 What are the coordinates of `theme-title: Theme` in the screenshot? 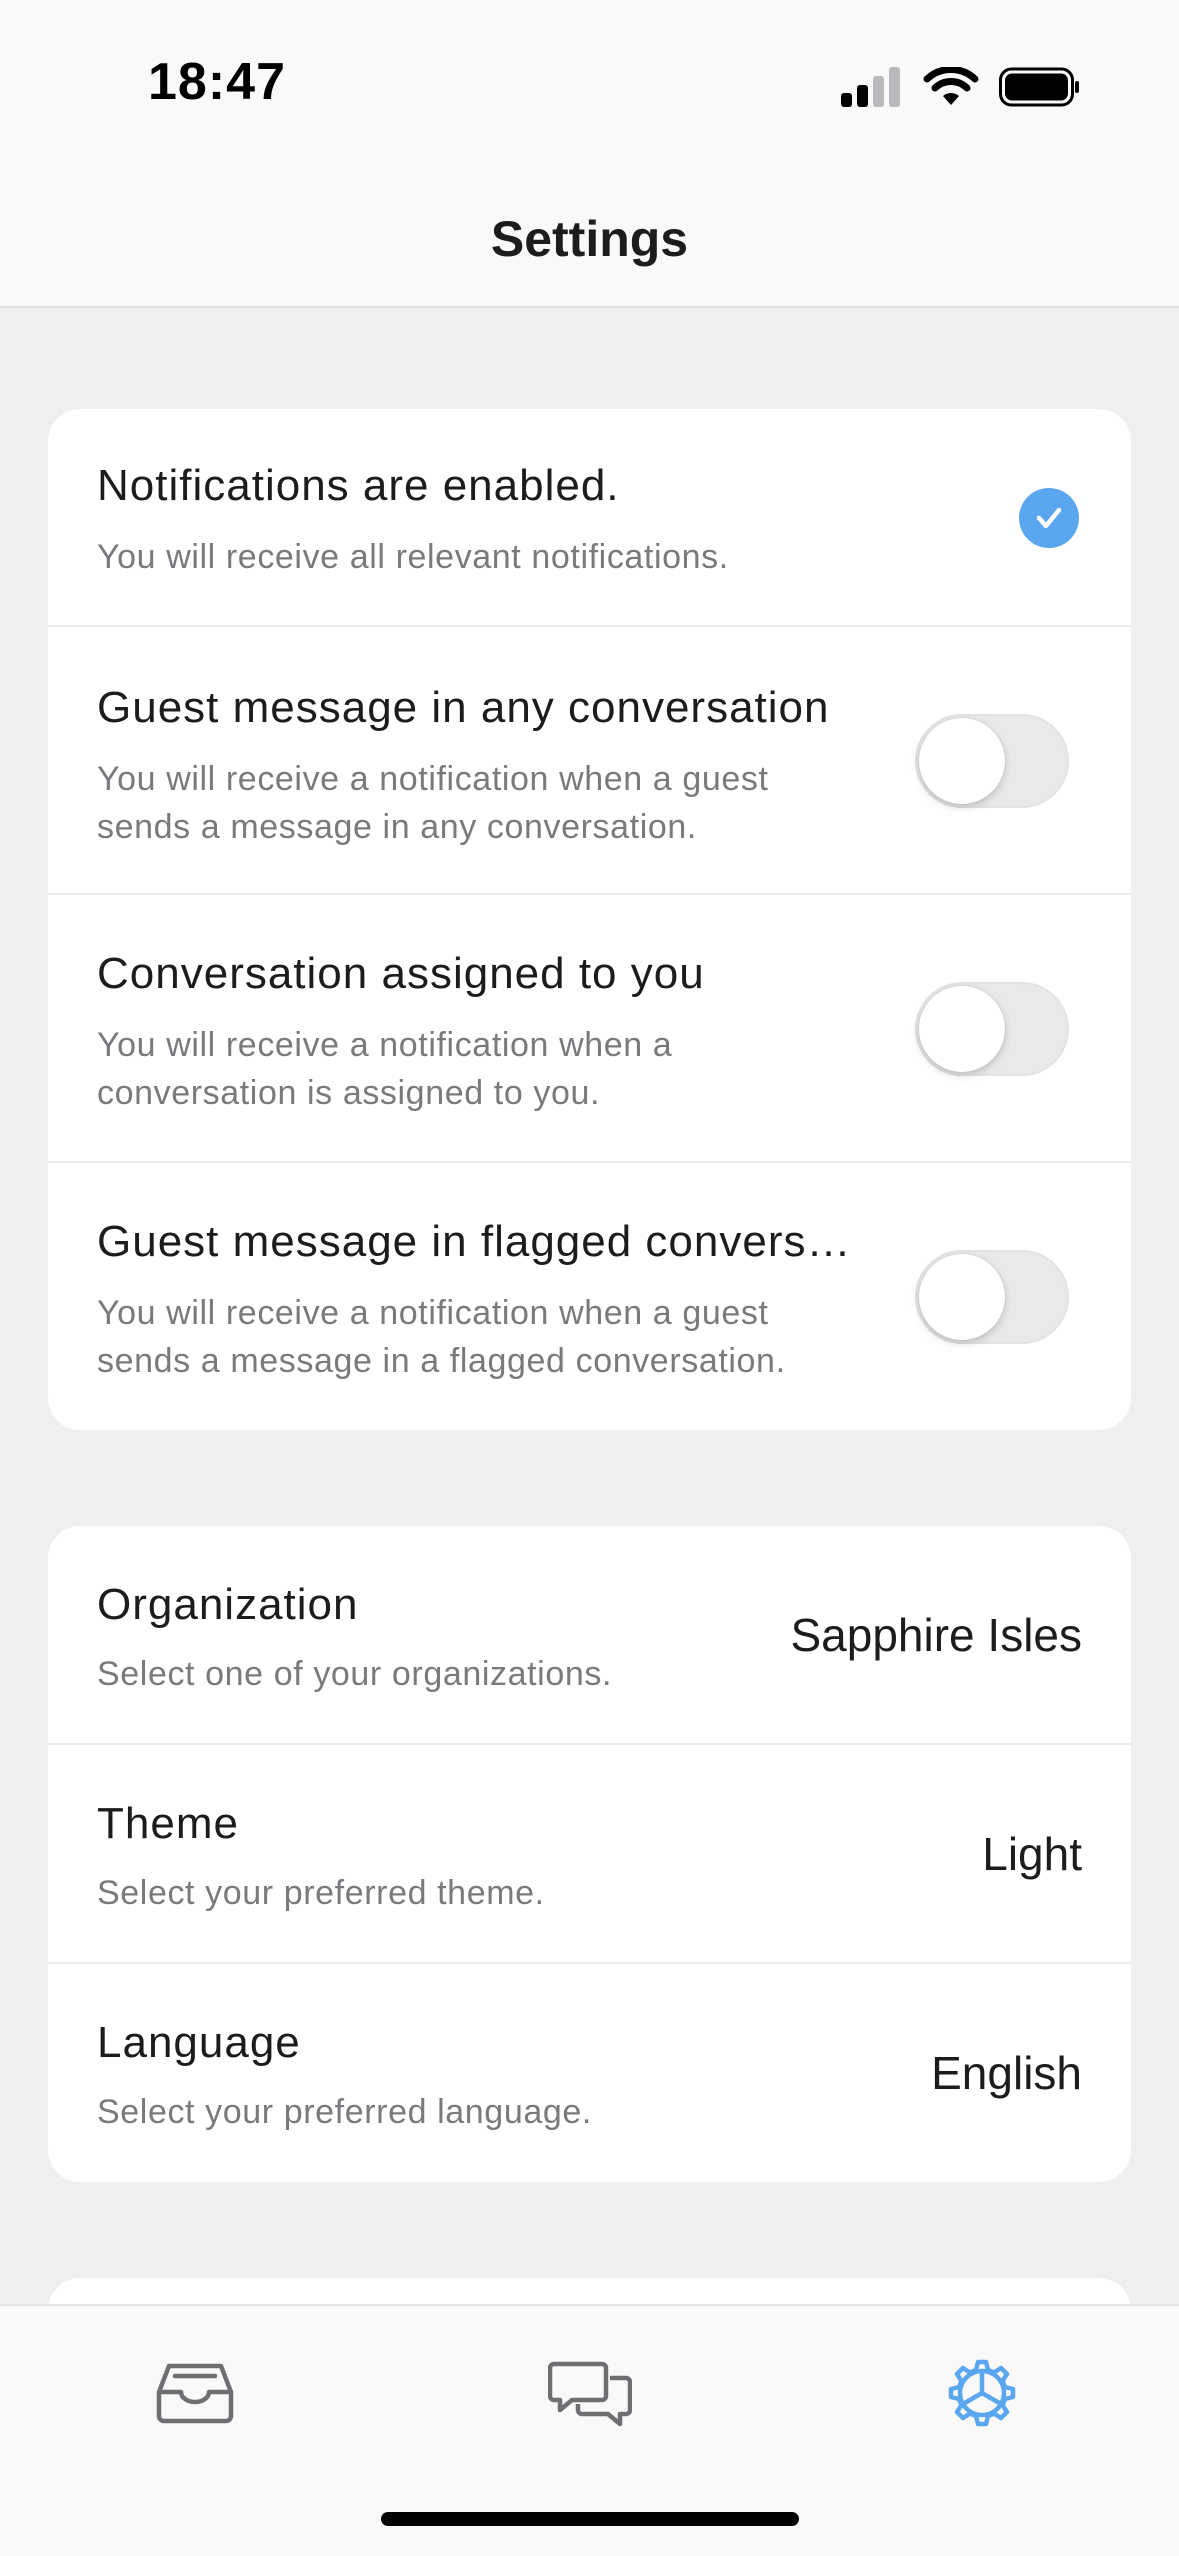 It's located at (168, 1823).